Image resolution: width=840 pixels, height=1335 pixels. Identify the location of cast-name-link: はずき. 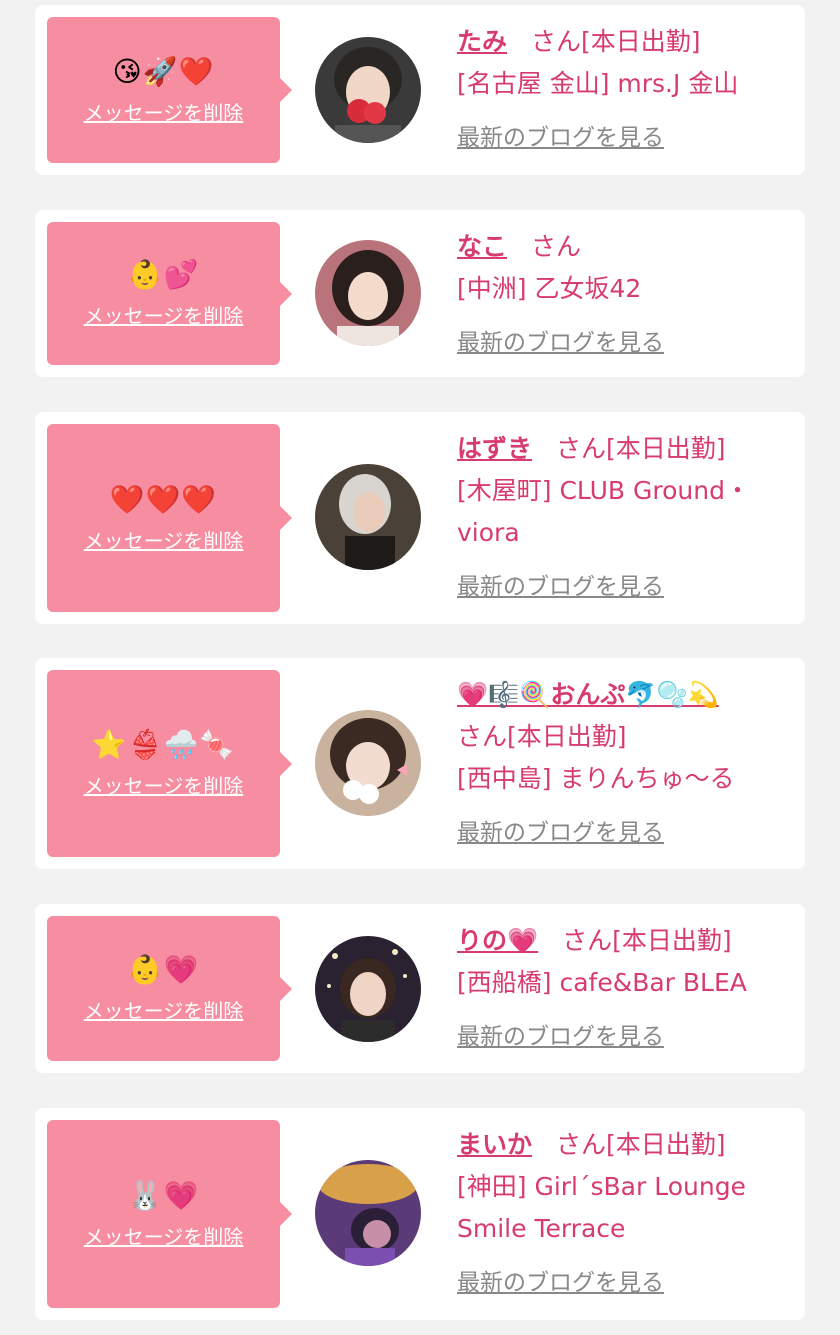
(494, 448).